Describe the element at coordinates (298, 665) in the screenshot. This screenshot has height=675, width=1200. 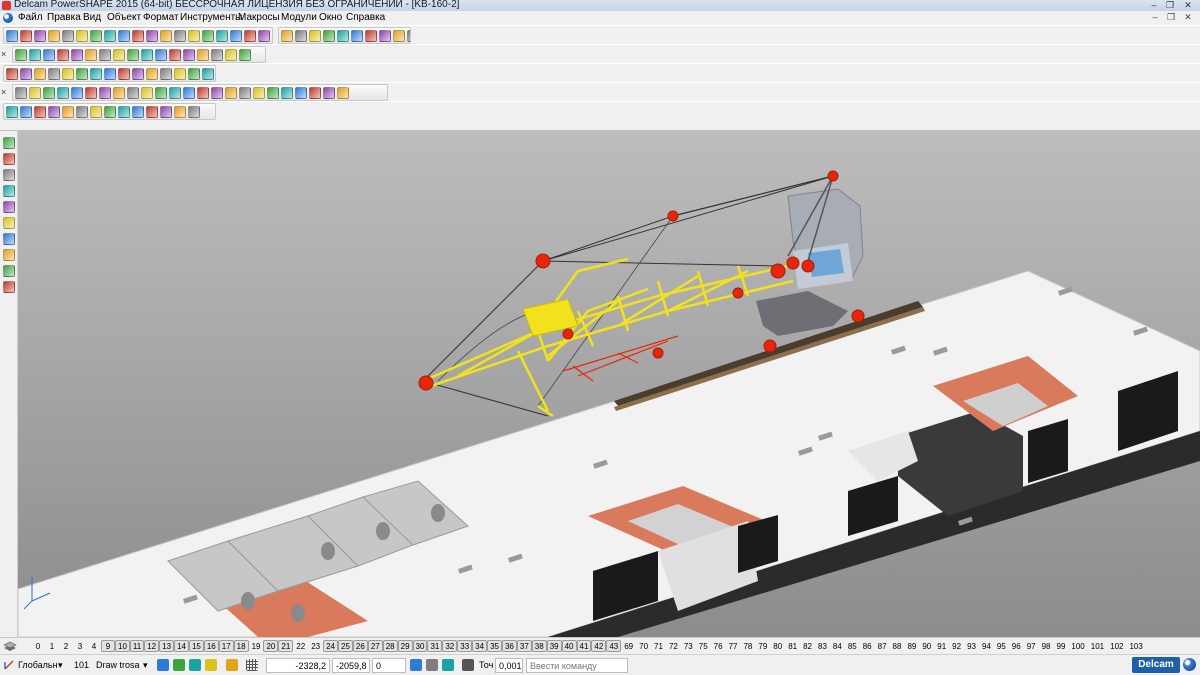
I see `coord-x-field: -2328,2` at that location.